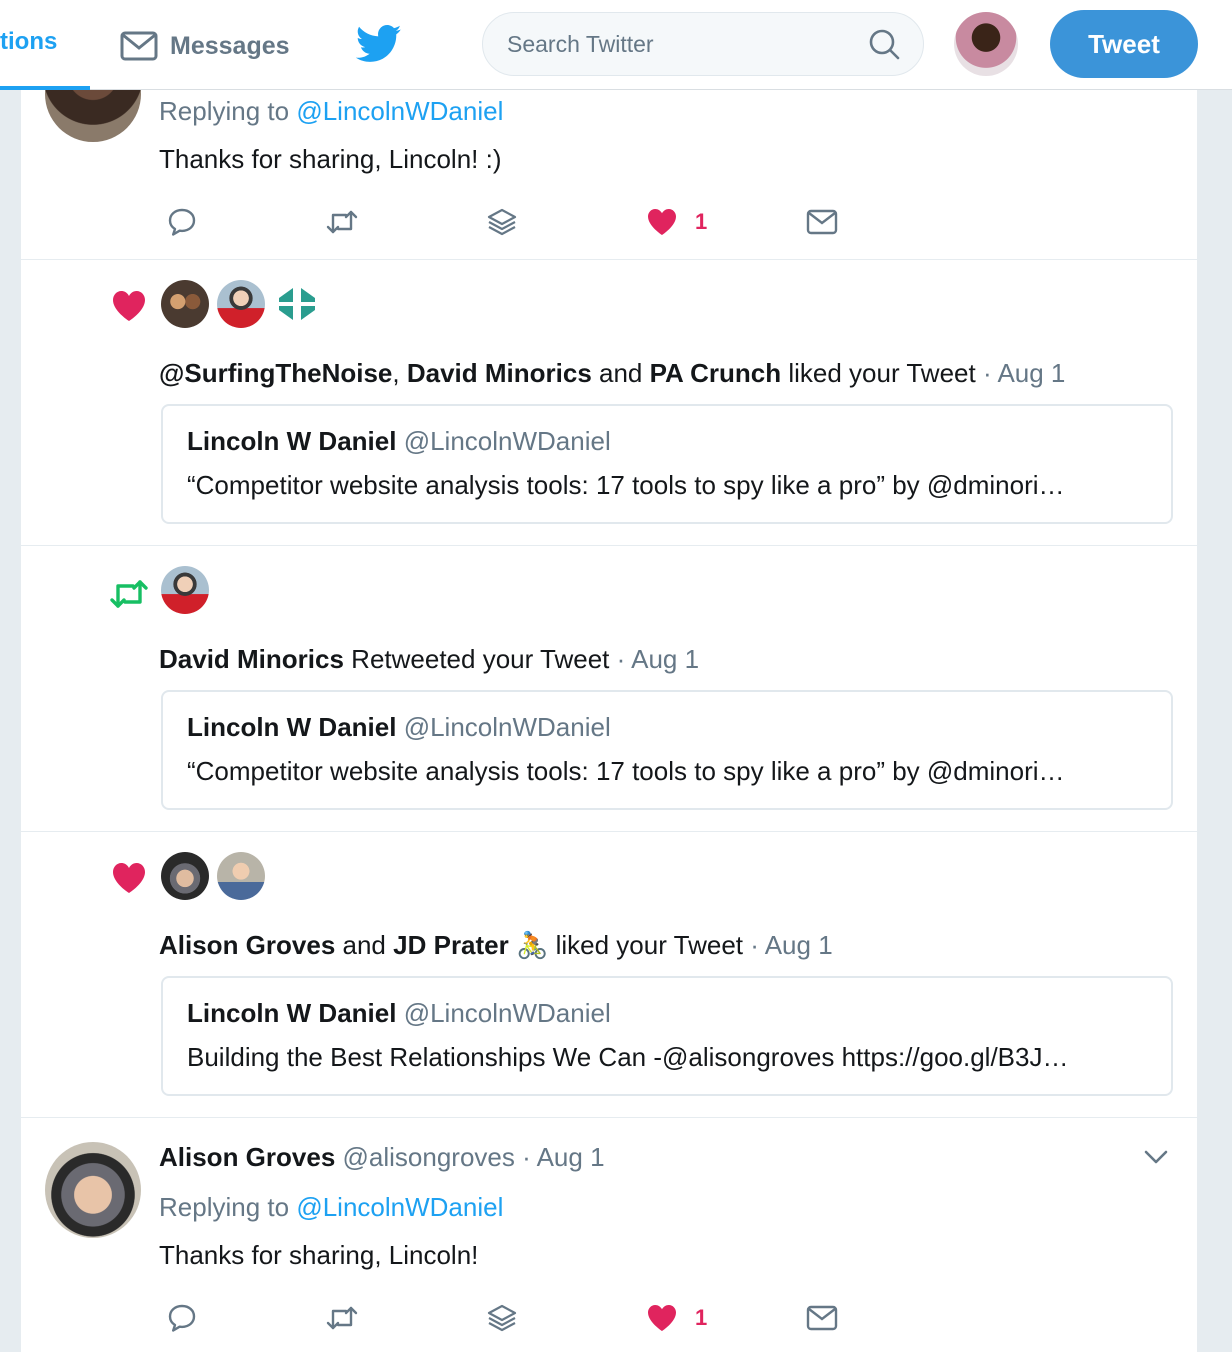 The height and width of the screenshot is (1352, 1232). What do you see at coordinates (986, 44) in the screenshot?
I see `profile-avatar` at bounding box center [986, 44].